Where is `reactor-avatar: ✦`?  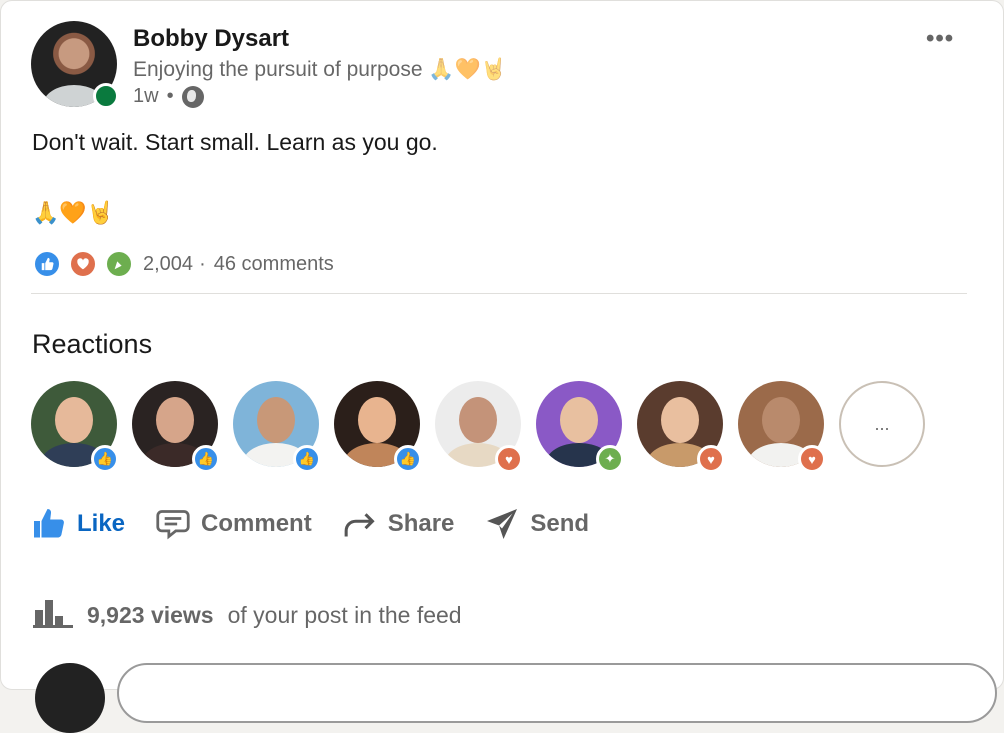 reactor-avatar: ✦ is located at coordinates (580, 427).